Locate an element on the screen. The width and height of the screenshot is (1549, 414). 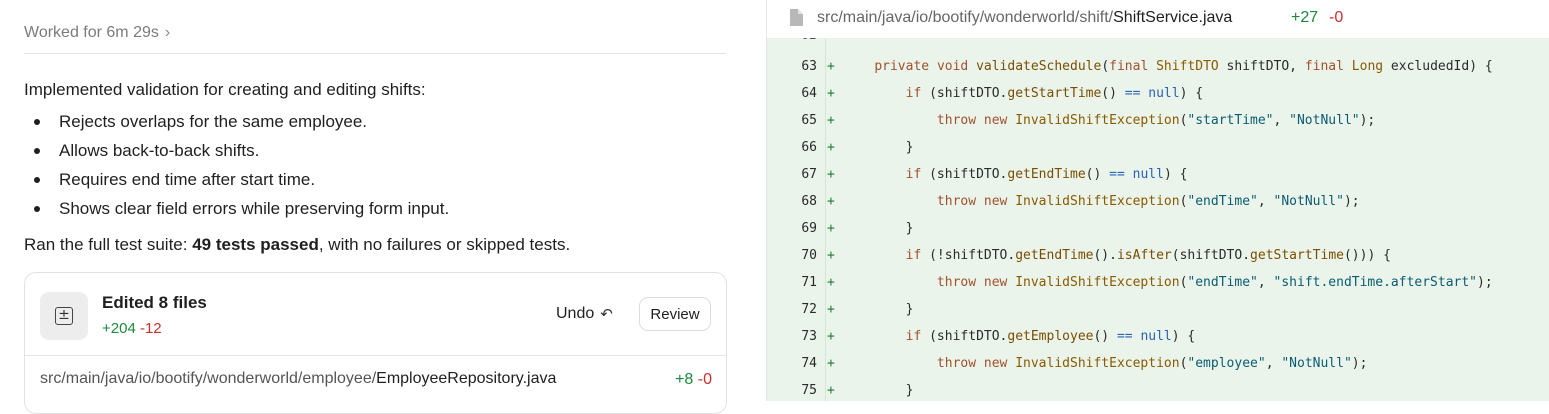
line-number: 68 is located at coordinates (809, 201).